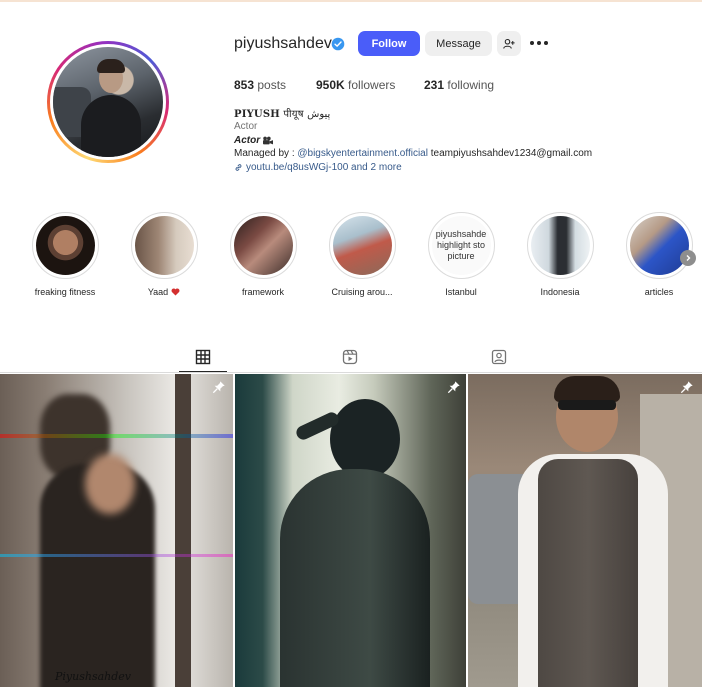  Describe the element at coordinates (560, 292) in the screenshot. I see `highlight-label: Indonesia` at that location.